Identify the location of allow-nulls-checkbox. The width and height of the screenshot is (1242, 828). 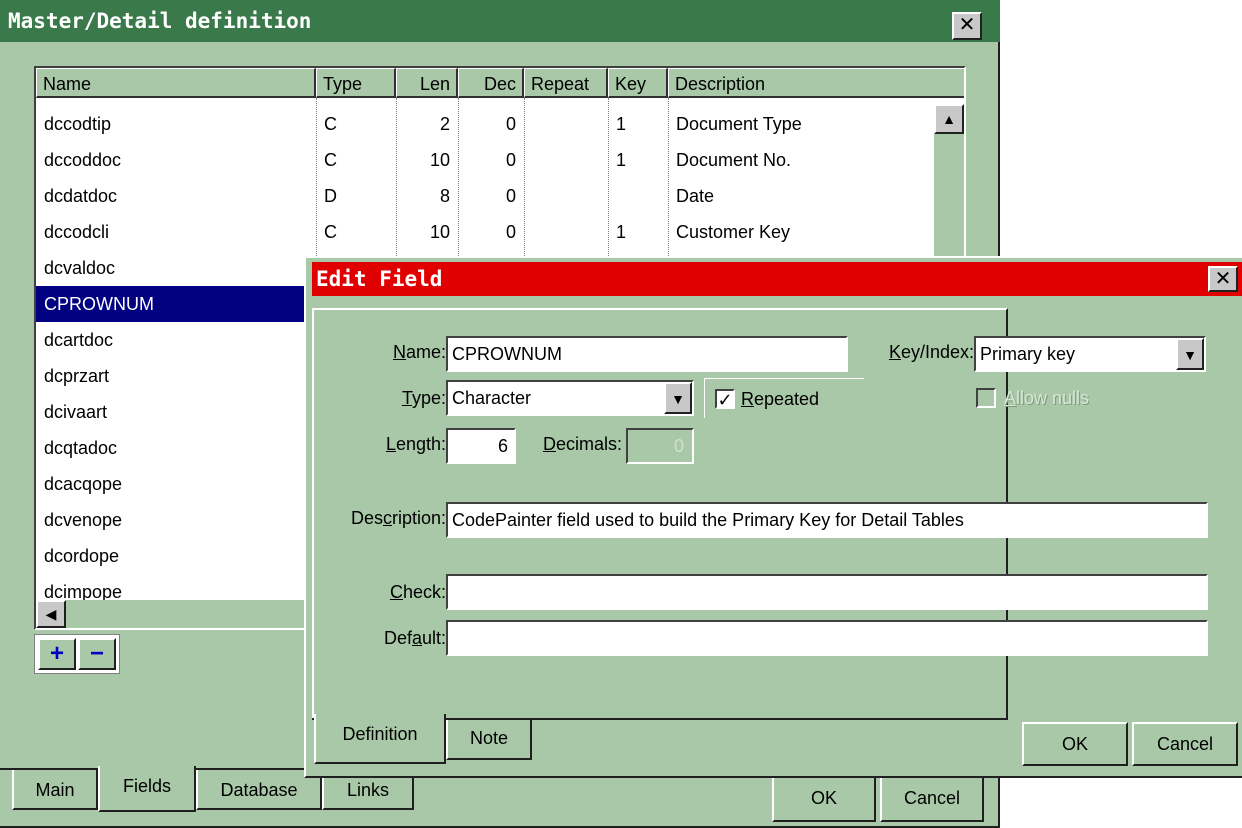
(986, 398).